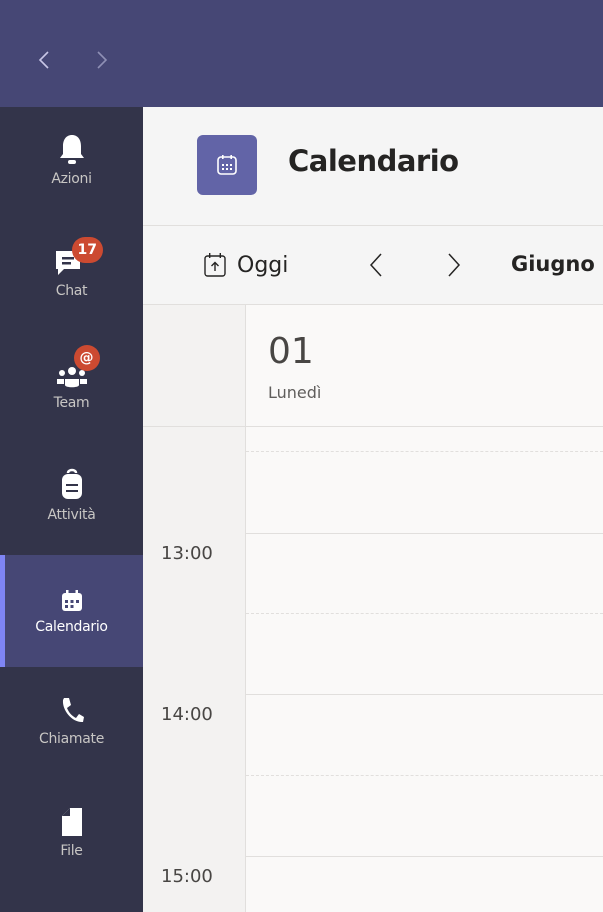 This screenshot has width=603, height=912. What do you see at coordinates (215, 265) in the screenshot?
I see `calendar-today-icon` at bounding box center [215, 265].